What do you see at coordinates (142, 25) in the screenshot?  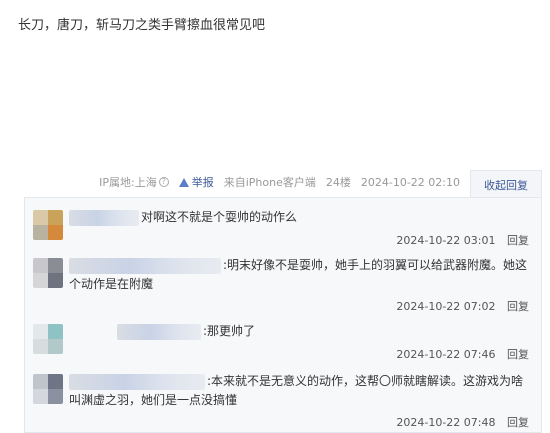 I see `post-content: 长刀，唐刀，斩马刀之类手臂擦血很常见吧` at bounding box center [142, 25].